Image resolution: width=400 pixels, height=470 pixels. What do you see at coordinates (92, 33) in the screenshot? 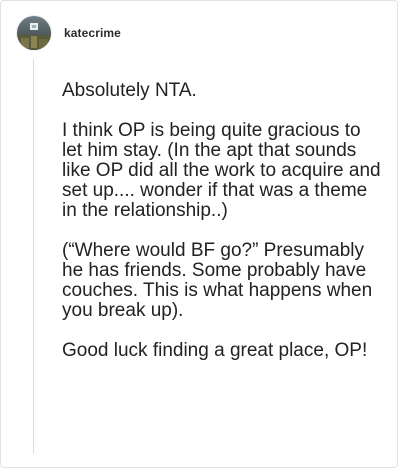
I see `username: katecrime` at bounding box center [92, 33].